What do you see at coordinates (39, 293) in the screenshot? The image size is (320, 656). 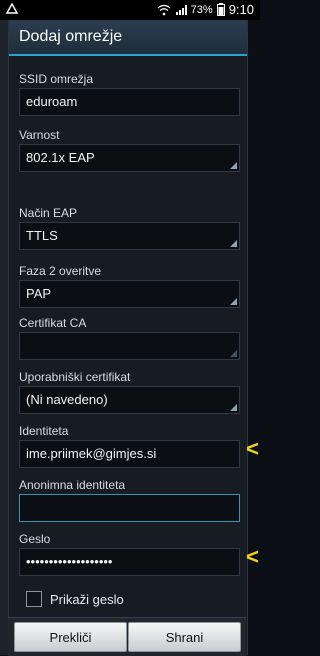 I see `phase2-value: PAP` at bounding box center [39, 293].